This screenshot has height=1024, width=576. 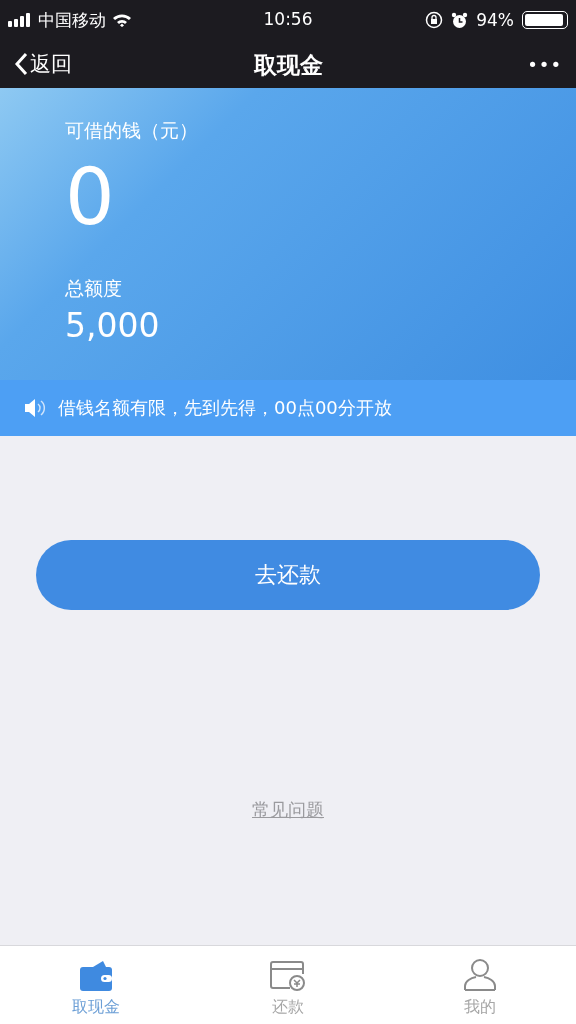 What do you see at coordinates (90, 197) in the screenshot?
I see `available-amount: 0` at bounding box center [90, 197].